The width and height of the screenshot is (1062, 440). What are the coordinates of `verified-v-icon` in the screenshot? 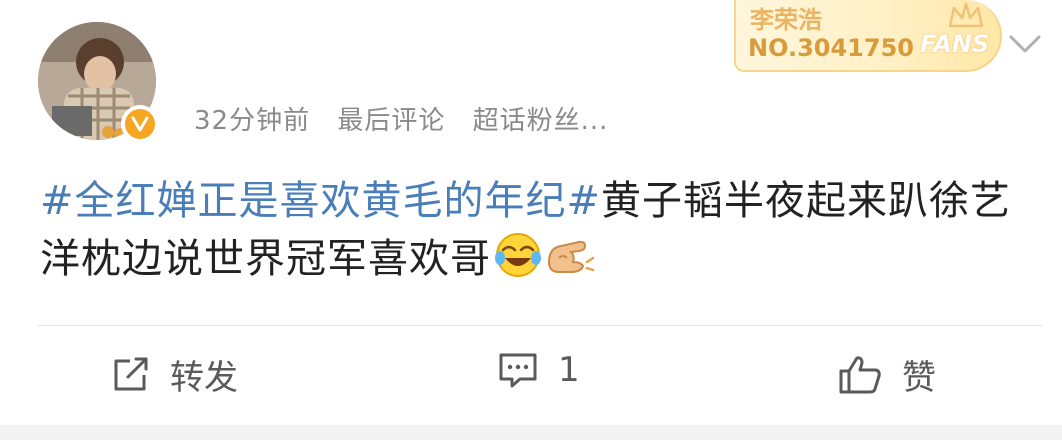 It's located at (140, 124).